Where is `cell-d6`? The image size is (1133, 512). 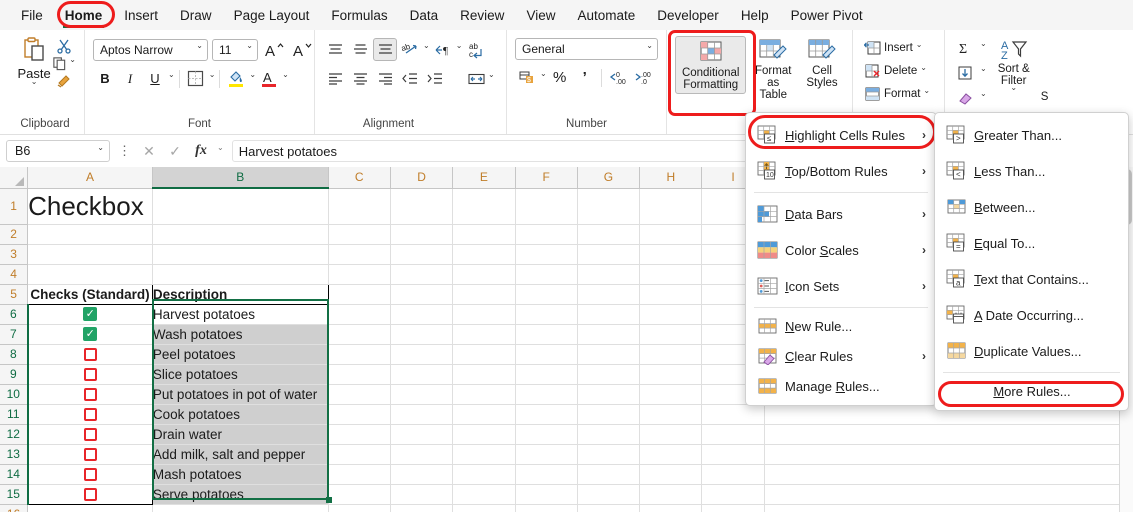 cell-d6 is located at coordinates (422, 314).